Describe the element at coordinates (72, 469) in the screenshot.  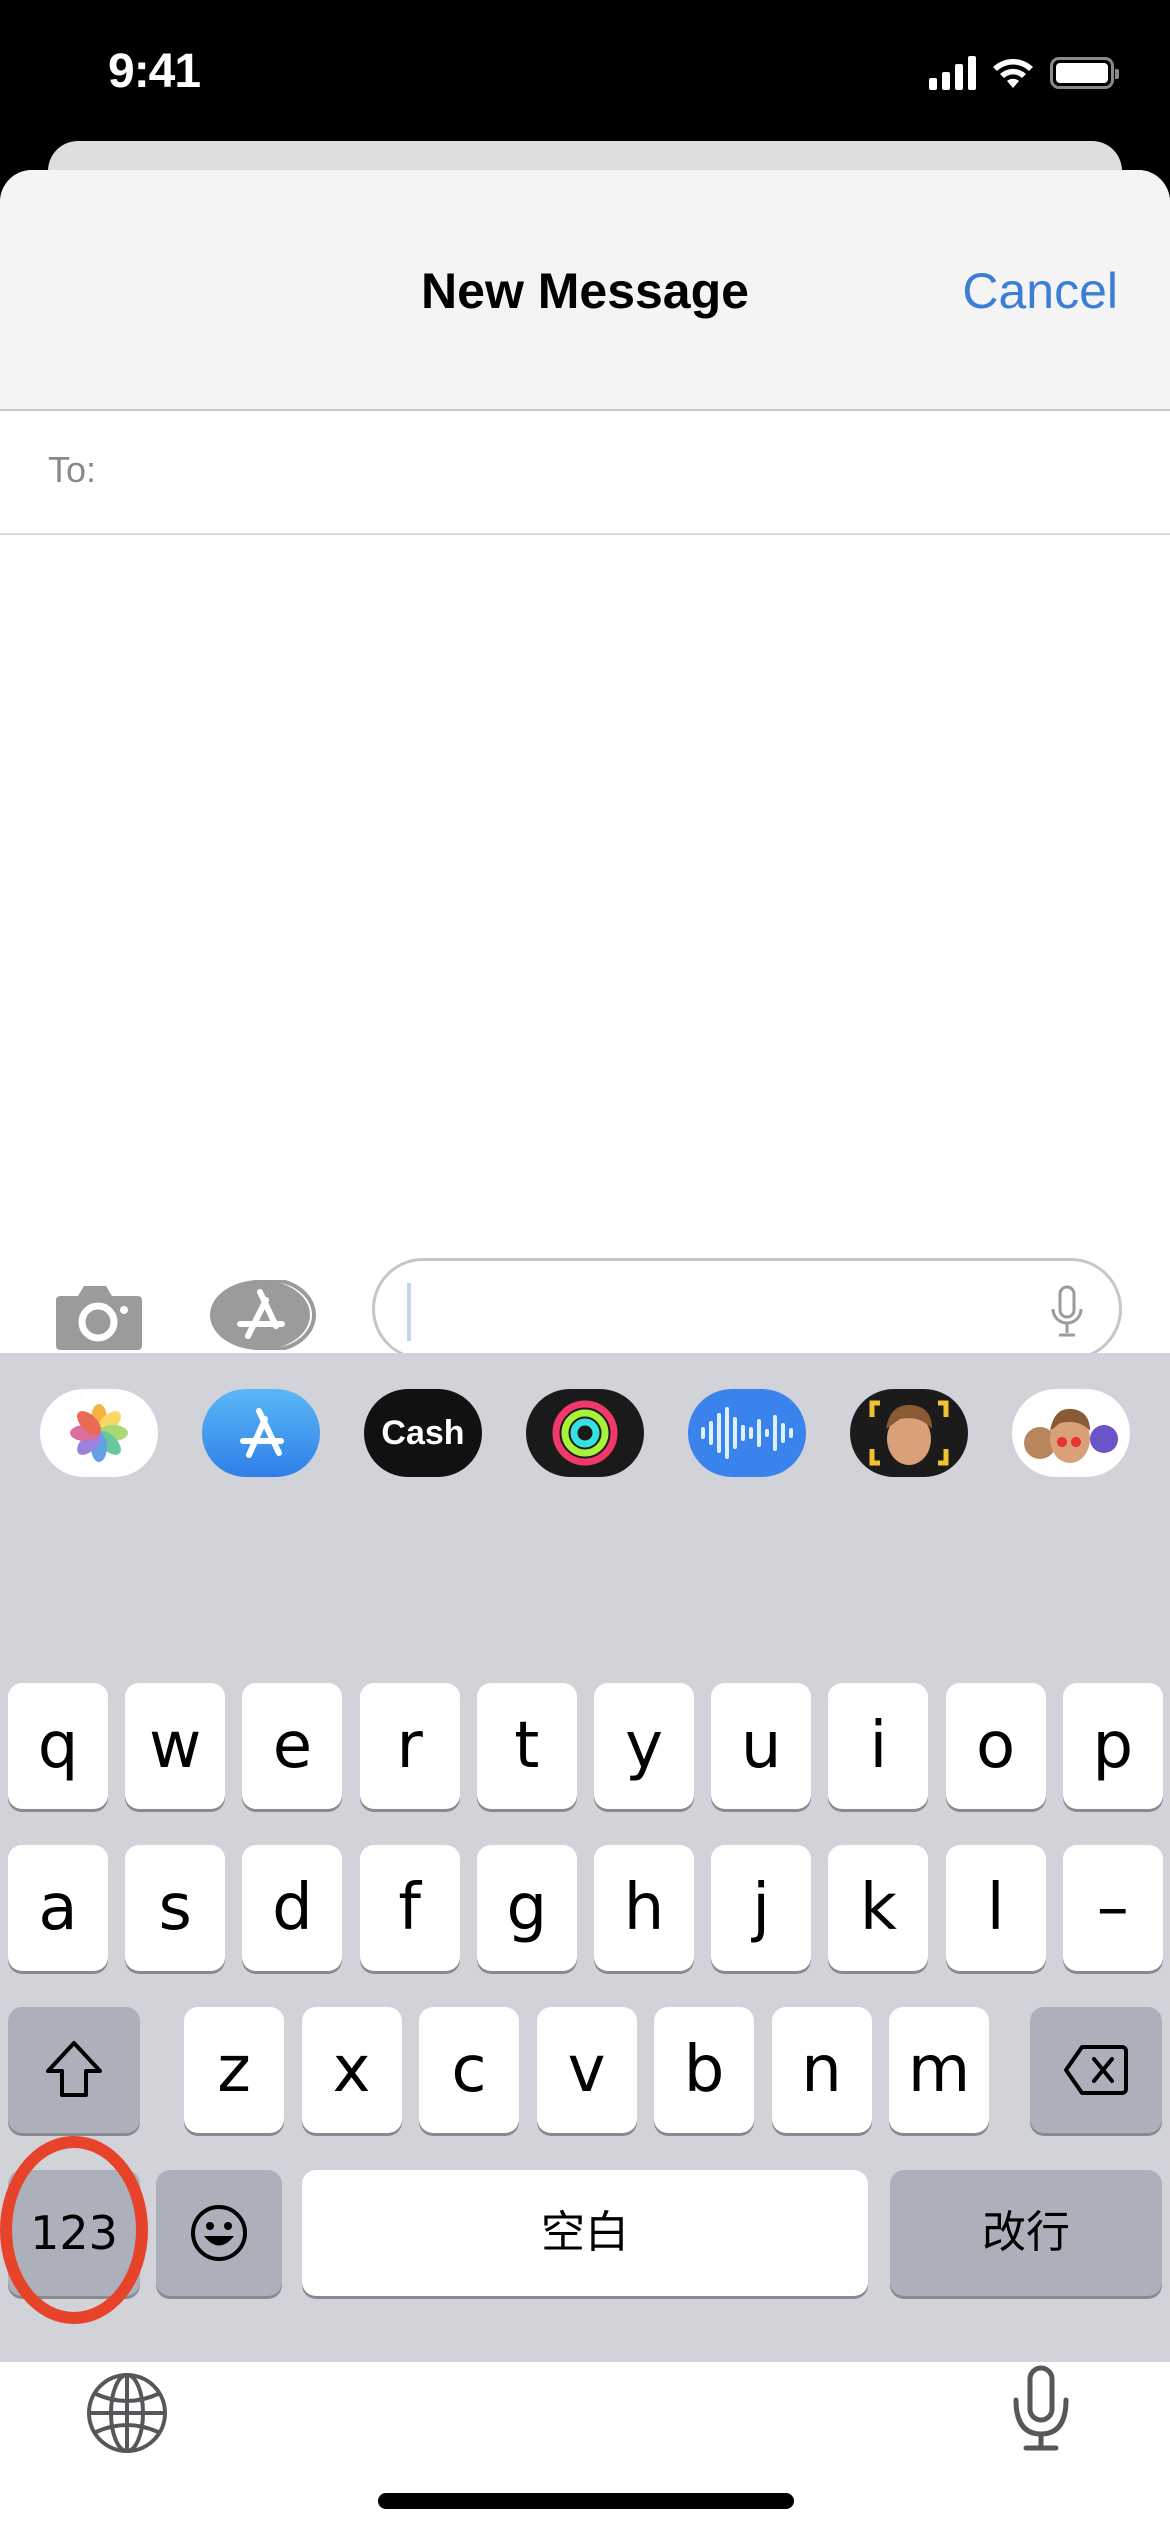
I see `to-label: To:` at that location.